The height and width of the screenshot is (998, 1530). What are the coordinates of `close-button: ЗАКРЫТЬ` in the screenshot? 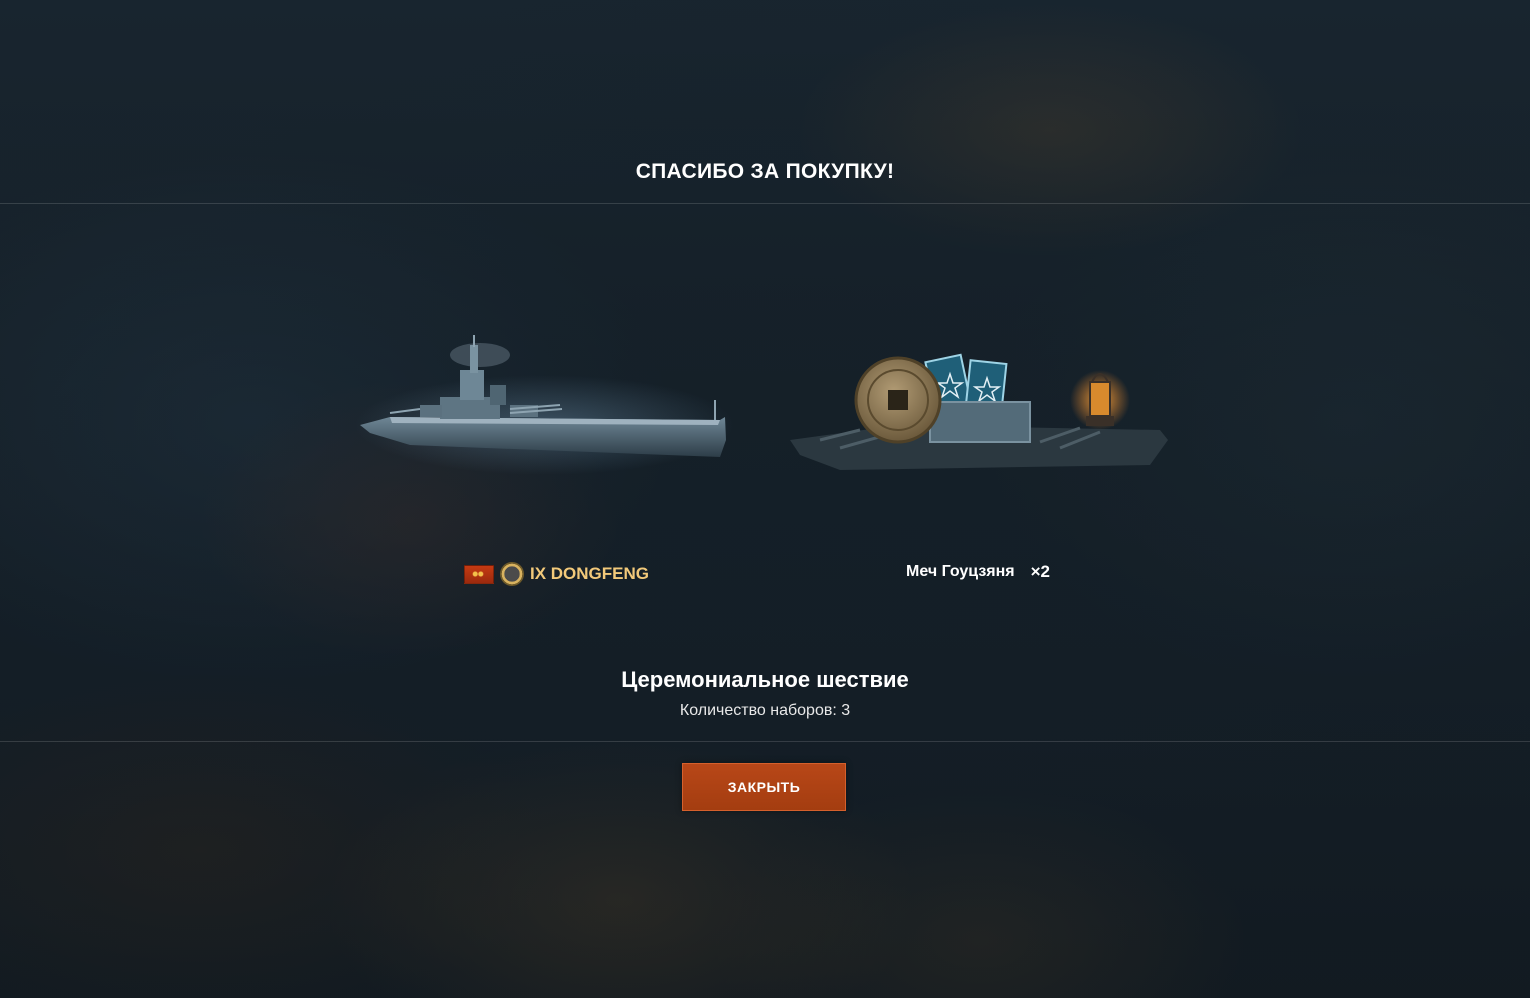 It's located at (764, 787).